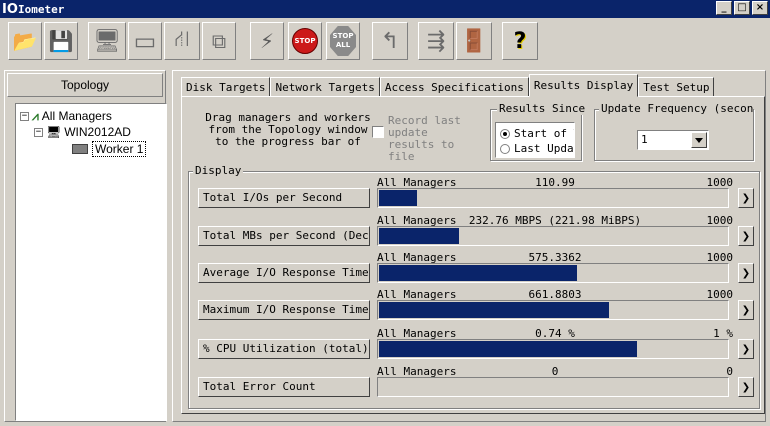 The image size is (770, 426). I want to click on new-manager-icon: ⇶, so click(436, 41).